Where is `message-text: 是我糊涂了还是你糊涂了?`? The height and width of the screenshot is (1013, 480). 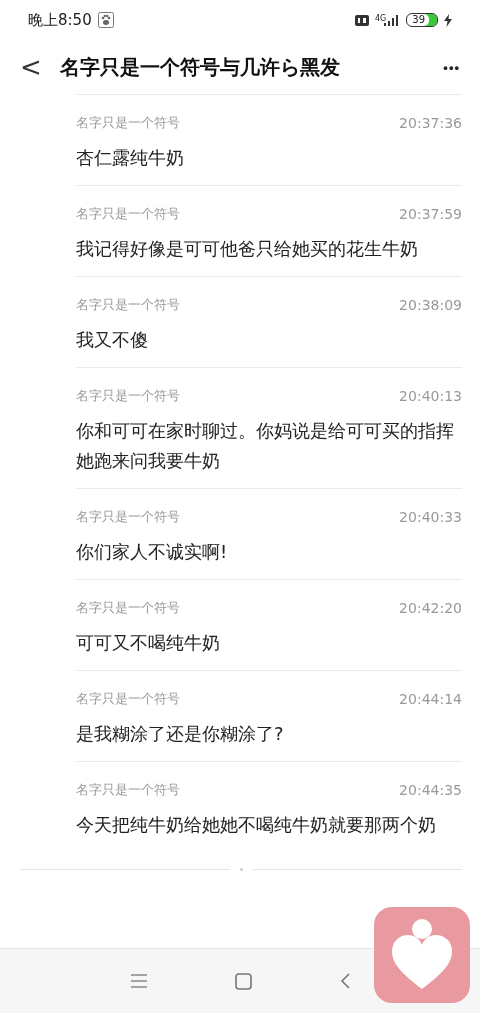
message-text: 是我糊涂了还是你糊涂了? is located at coordinates (180, 734).